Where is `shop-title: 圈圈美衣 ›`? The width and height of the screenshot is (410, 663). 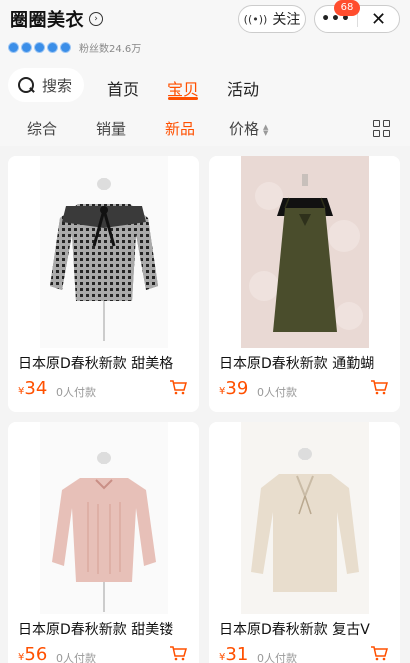 shop-title: 圈圈美衣 › is located at coordinates (56, 19).